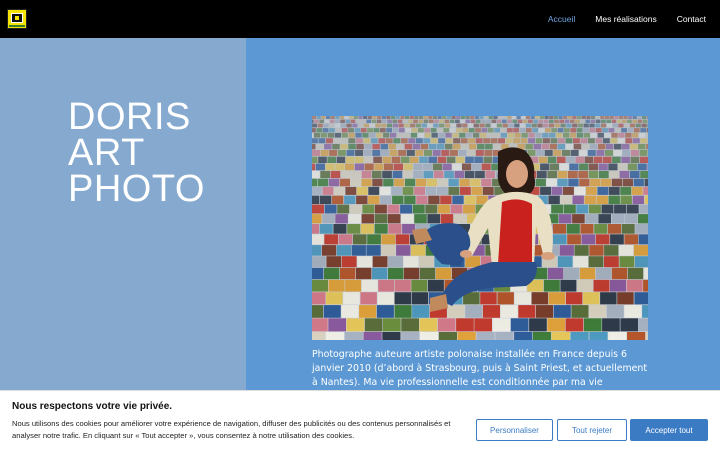 This screenshot has height=450, width=720. Describe the element at coordinates (691, 19) in the screenshot. I see `nav-link-contact: Contact` at that location.